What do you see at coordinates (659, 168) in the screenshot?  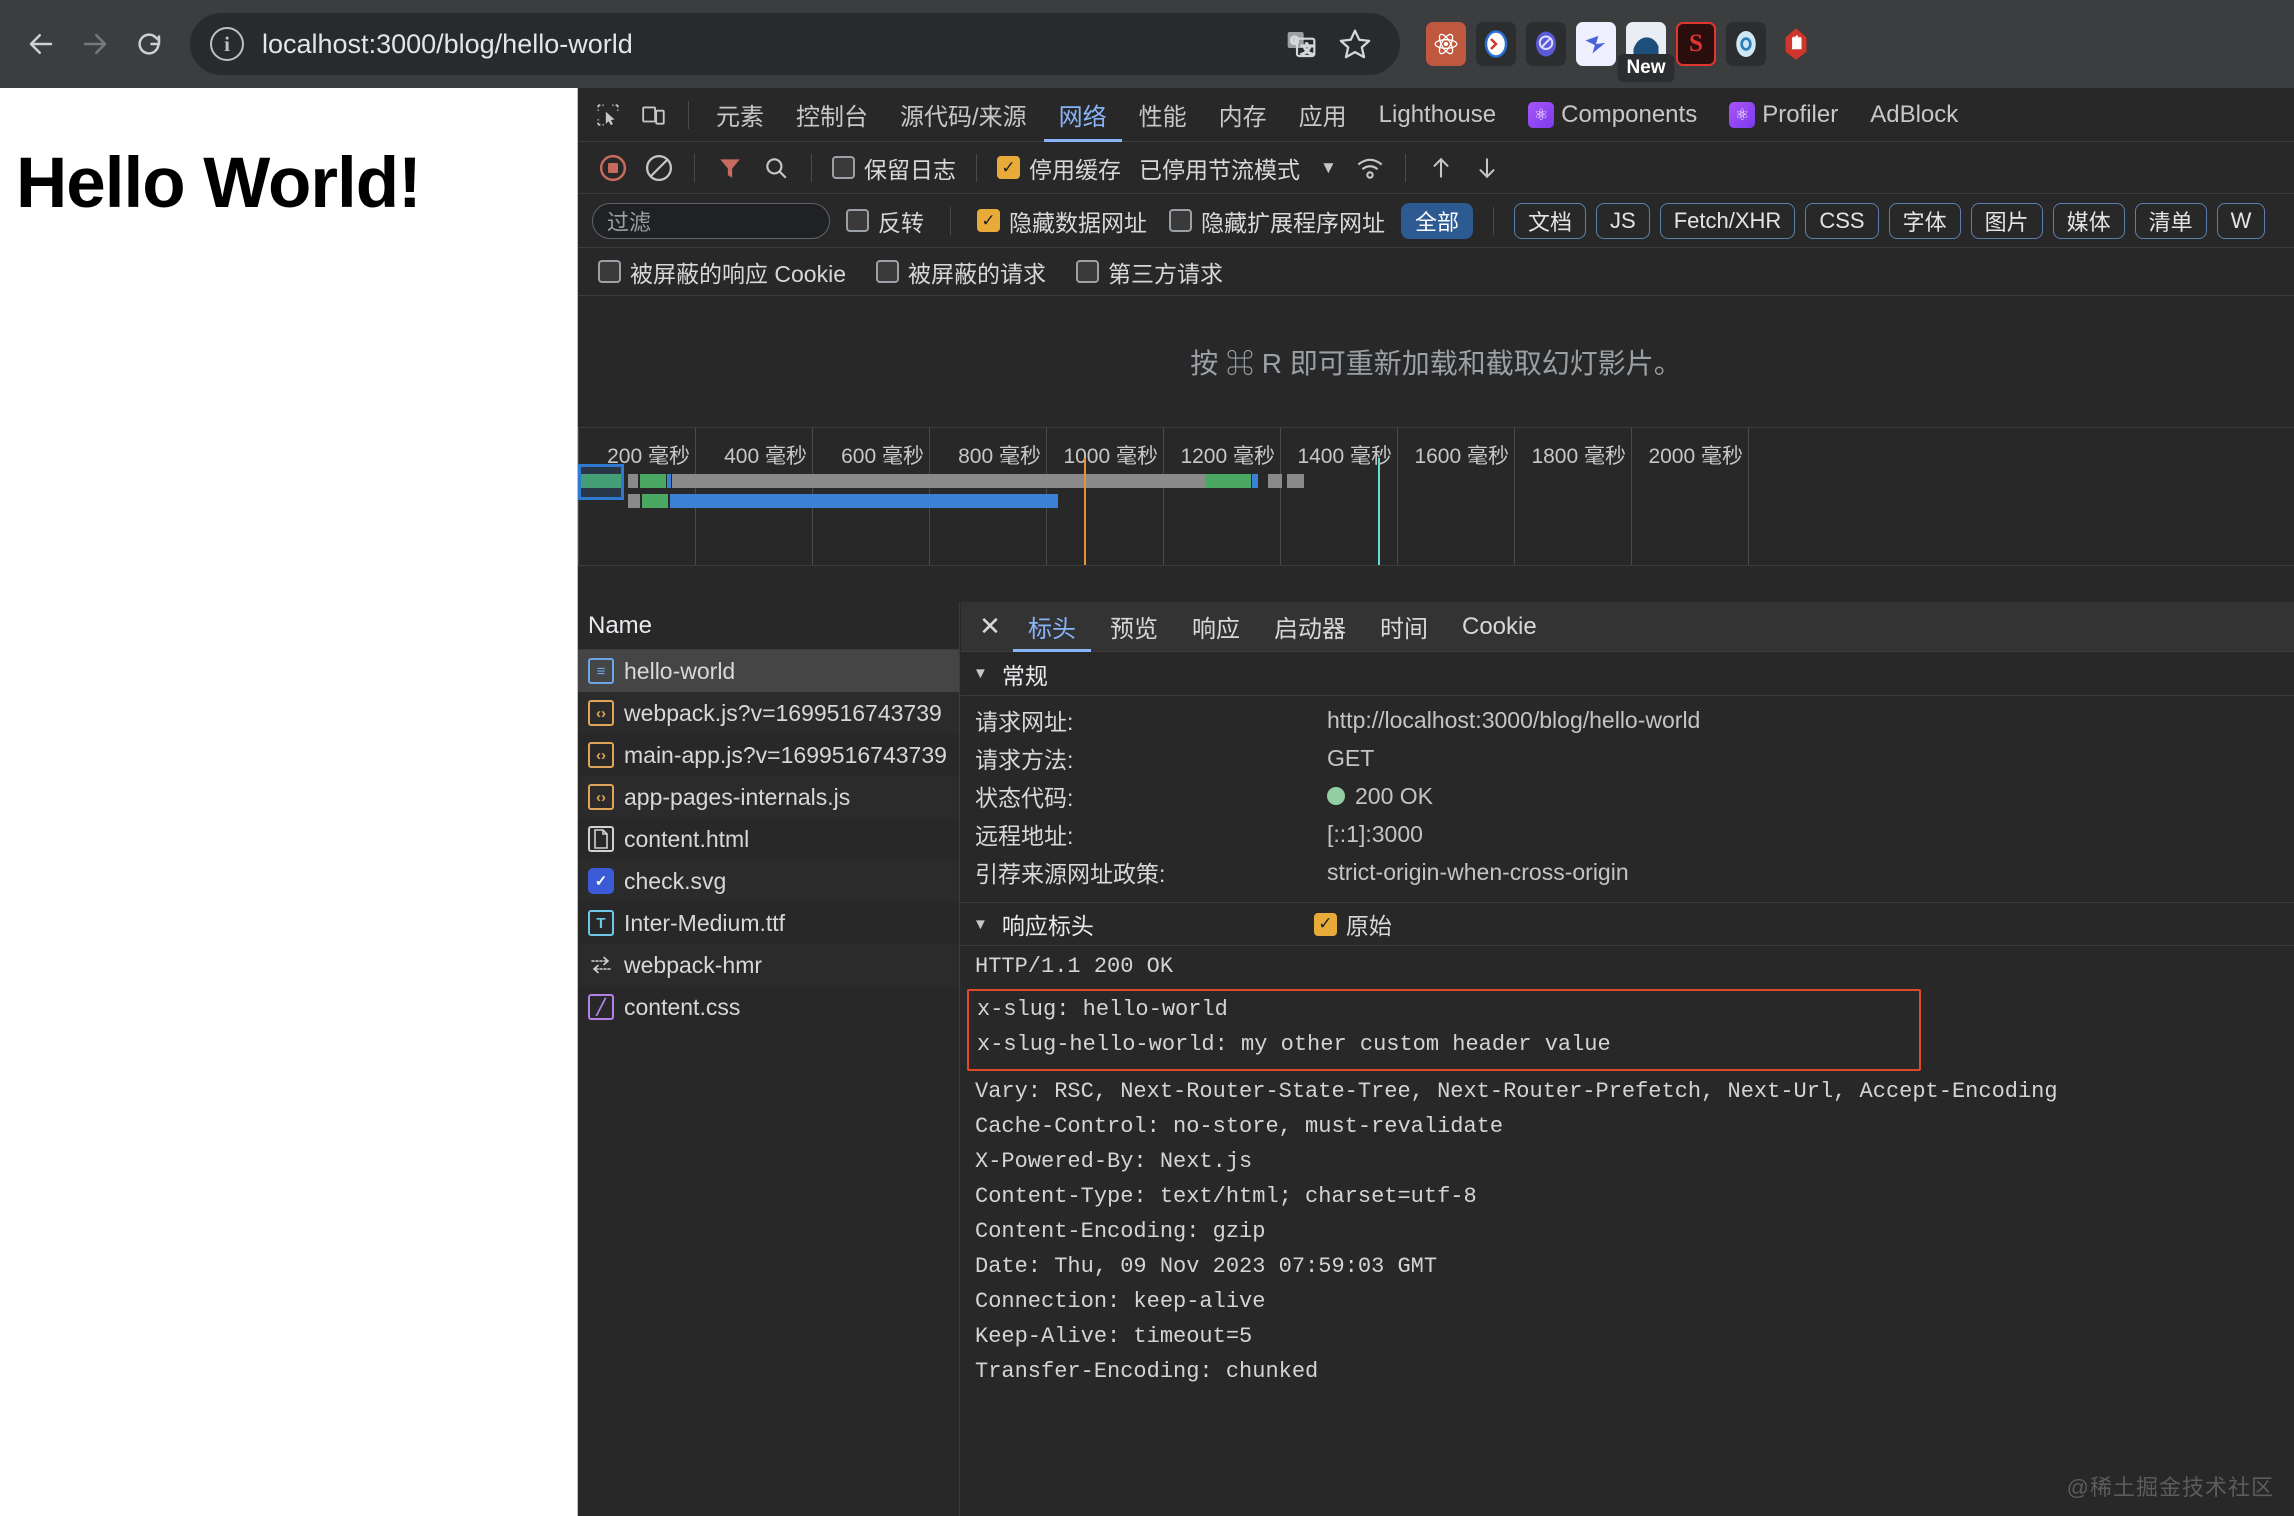 I see `clear-icon` at bounding box center [659, 168].